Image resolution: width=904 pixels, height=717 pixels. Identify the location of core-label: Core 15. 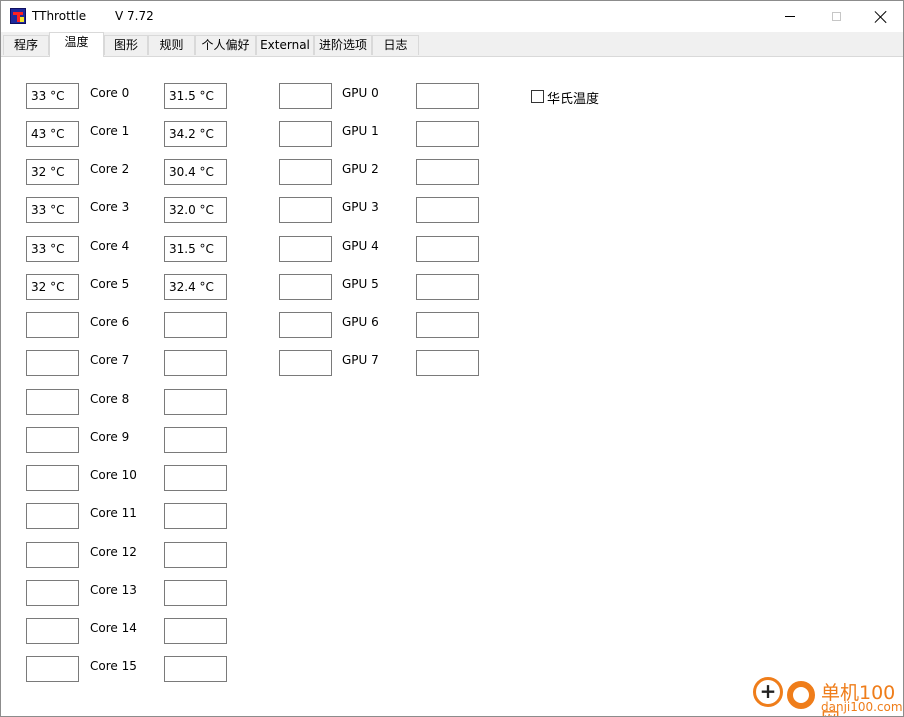
(113, 666).